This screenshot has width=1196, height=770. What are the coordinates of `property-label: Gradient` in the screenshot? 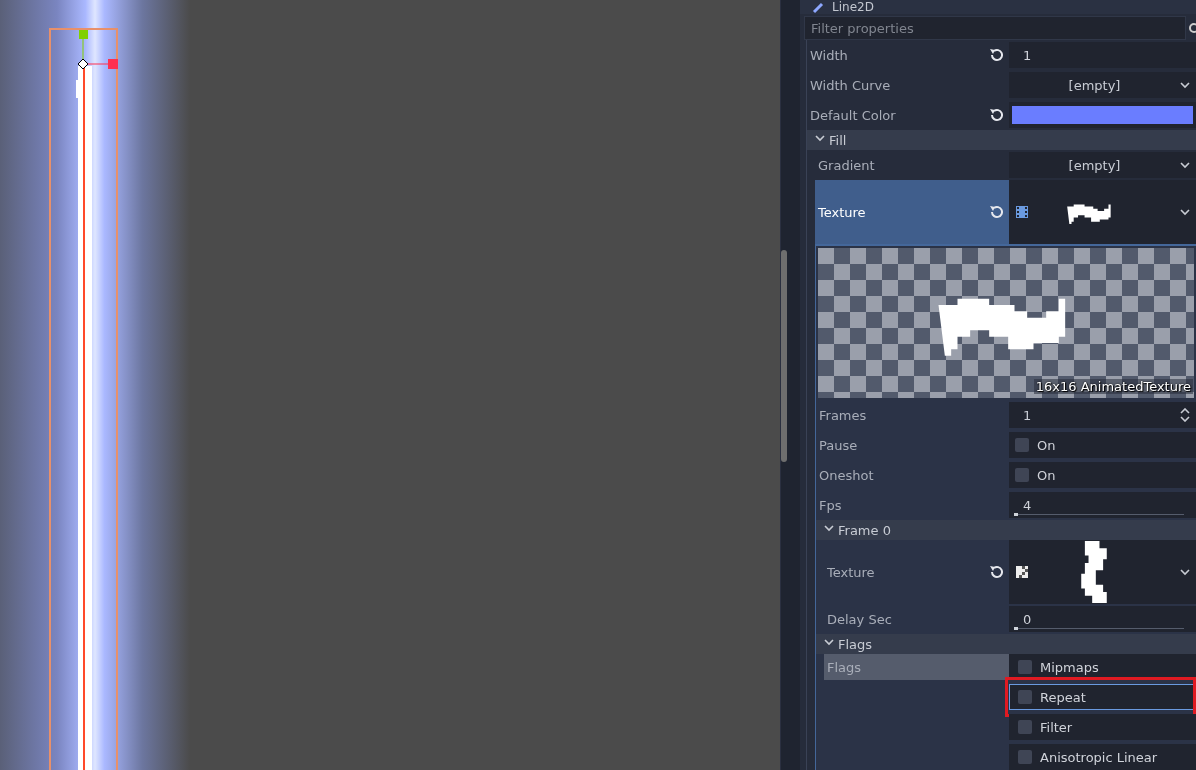 It's located at (846, 165).